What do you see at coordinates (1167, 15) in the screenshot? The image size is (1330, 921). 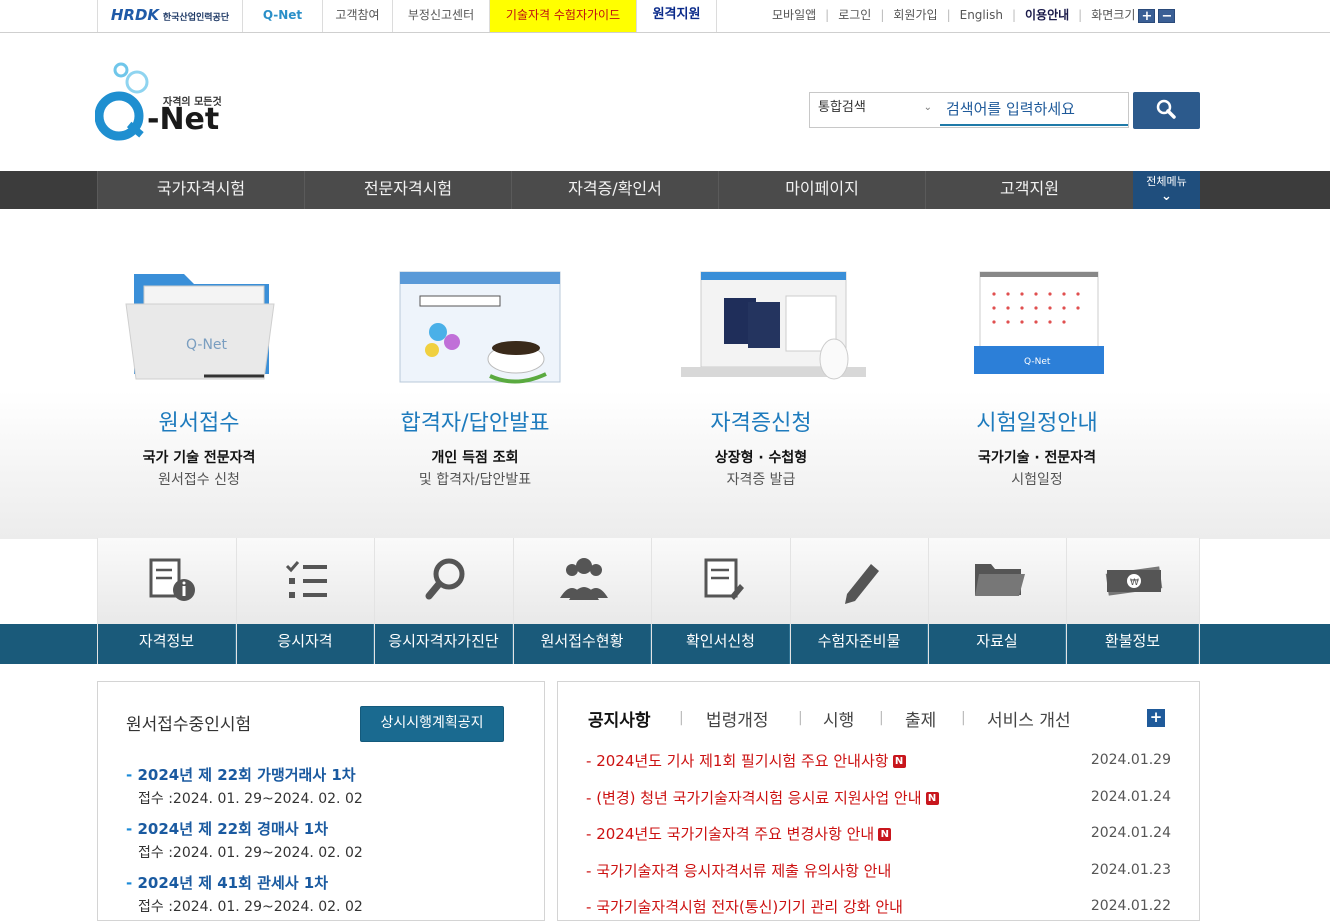 I see `zoom-out-button: −` at bounding box center [1167, 15].